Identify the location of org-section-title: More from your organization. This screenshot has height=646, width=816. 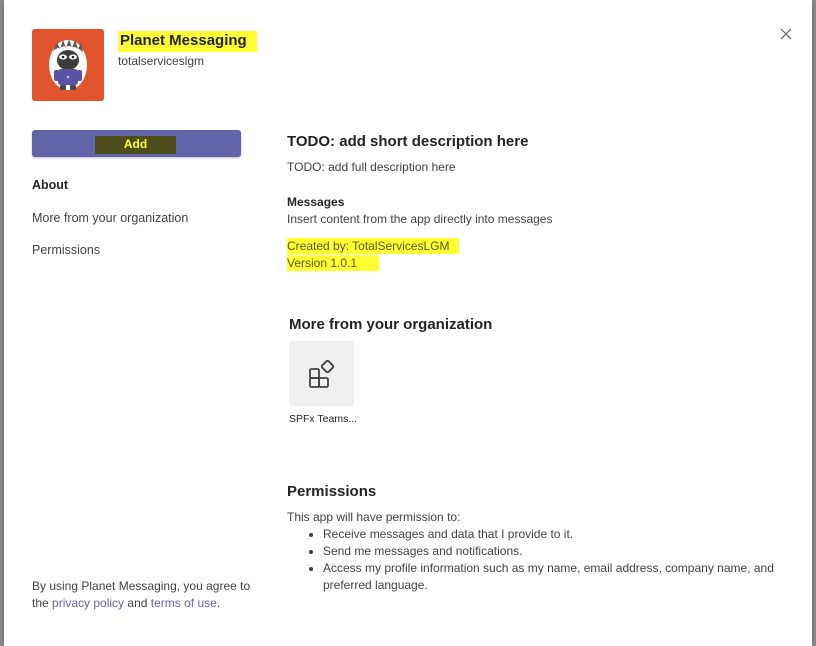
(391, 324).